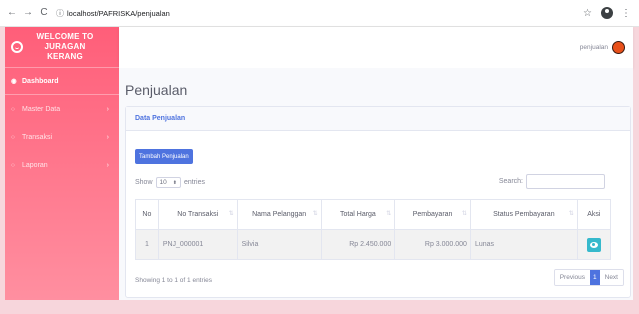 Image resolution: width=639 pixels, height=314 pixels. What do you see at coordinates (378, 119) in the screenshot?
I see `card-header: Data Penjualan` at bounding box center [378, 119].